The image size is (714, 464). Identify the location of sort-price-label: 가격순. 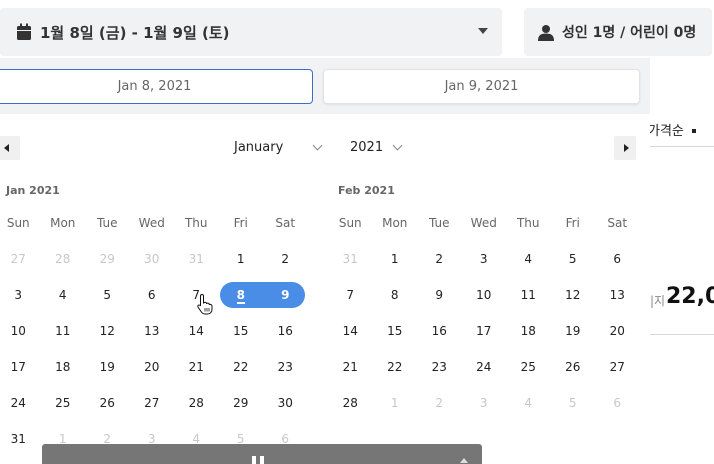
(666, 131).